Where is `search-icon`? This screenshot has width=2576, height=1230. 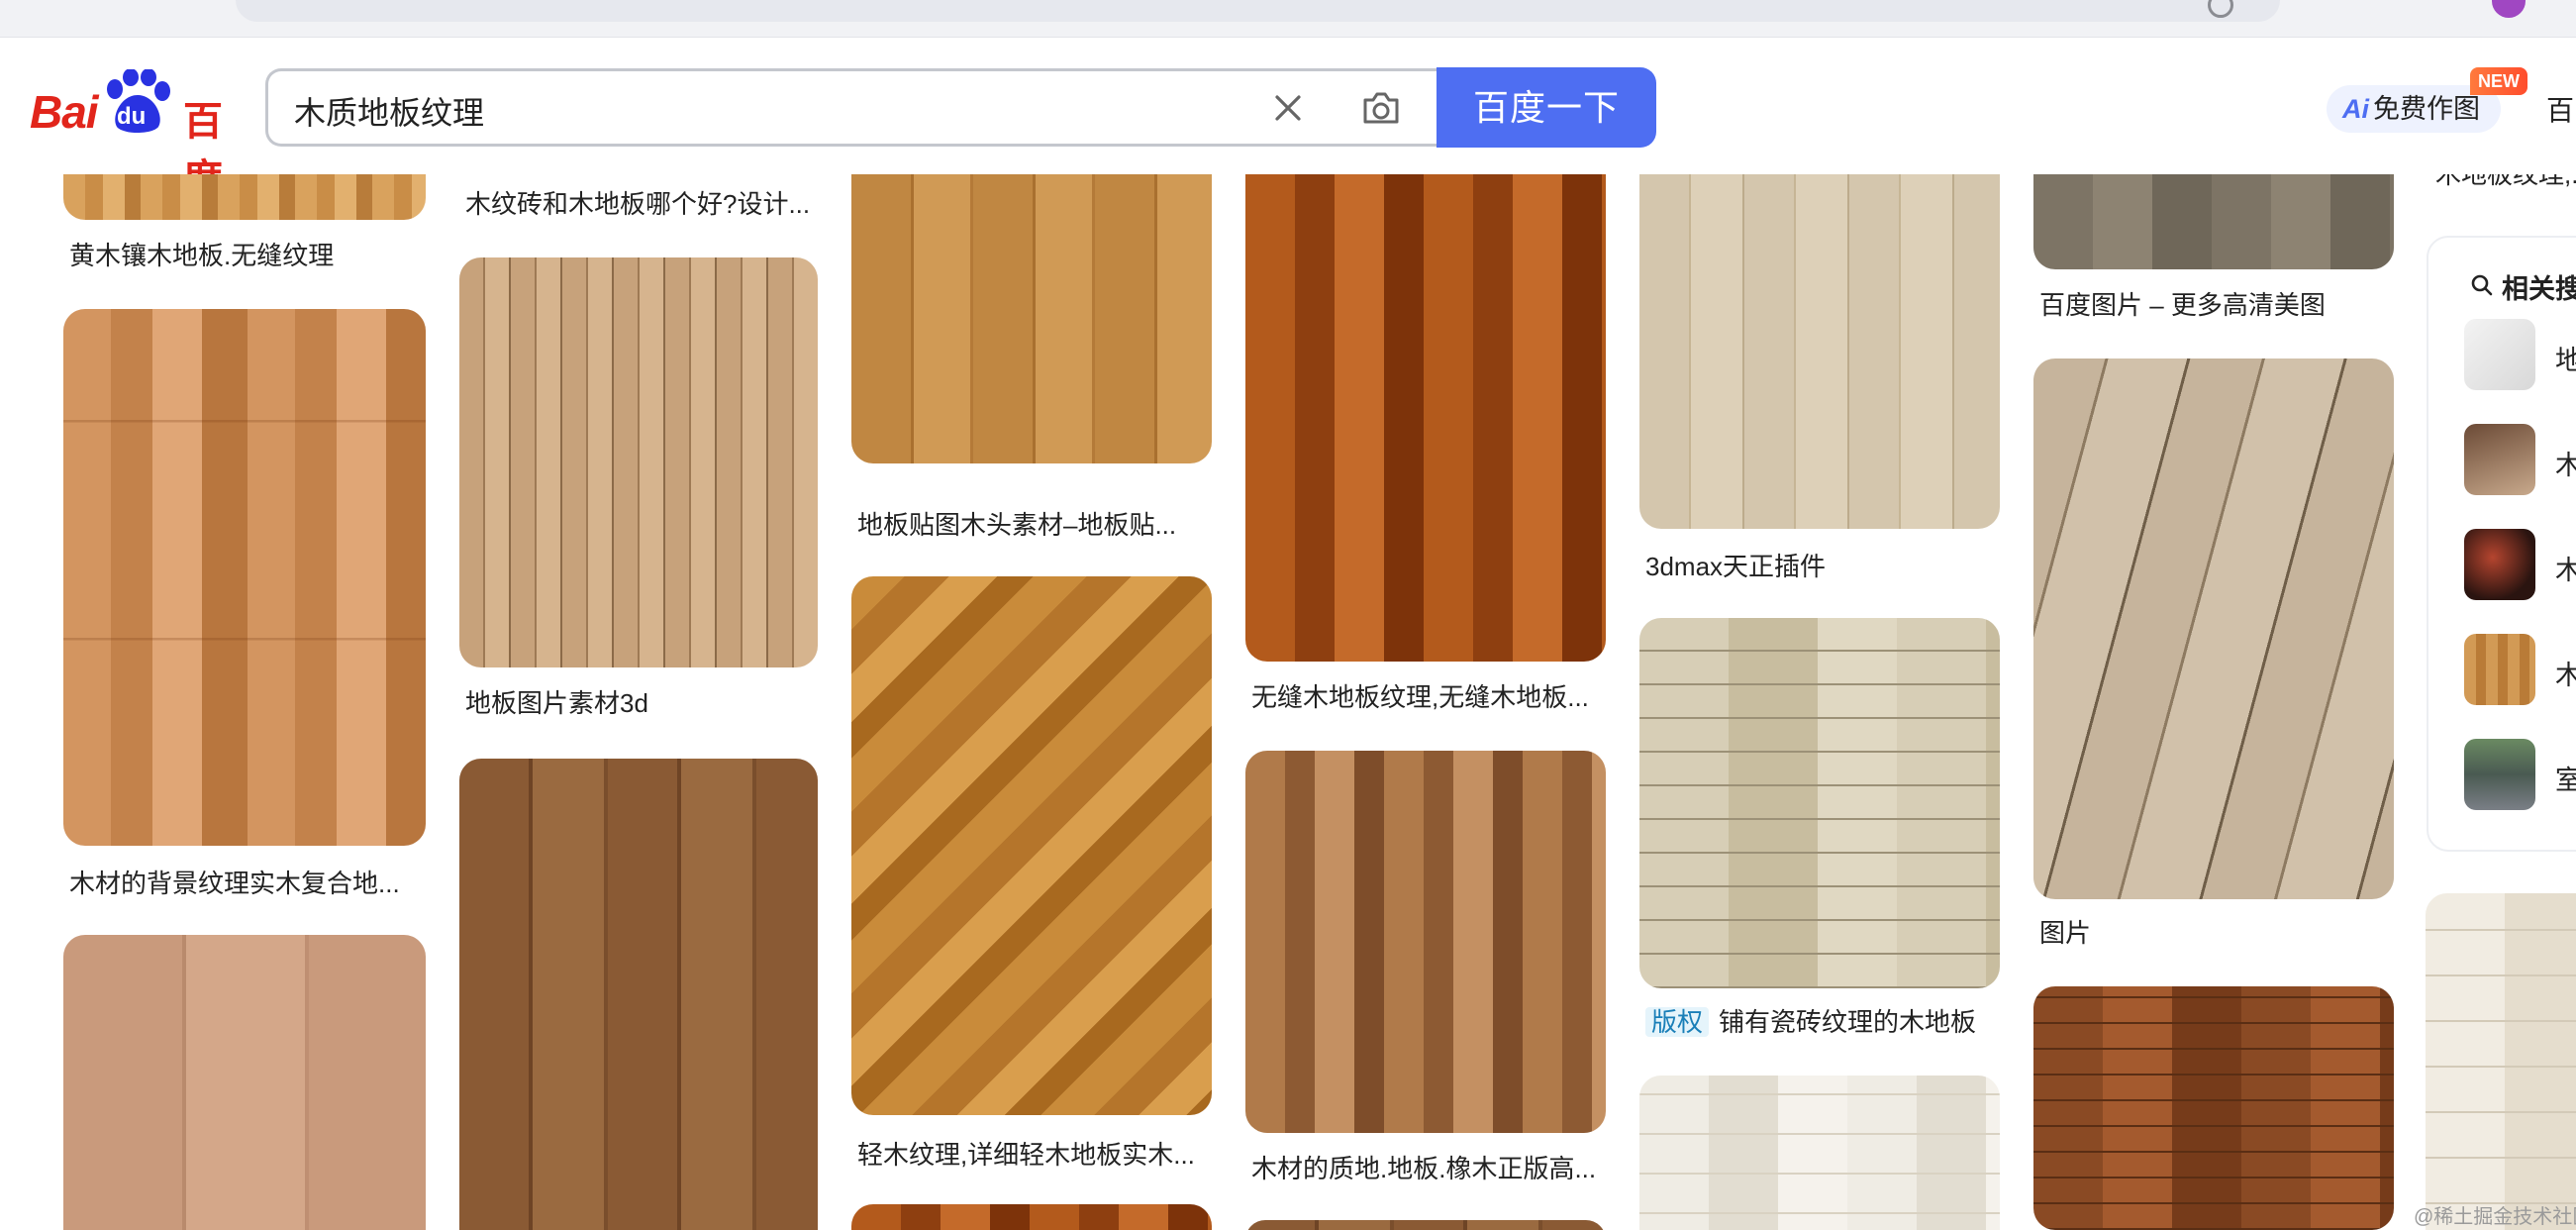 search-icon is located at coordinates (2482, 285).